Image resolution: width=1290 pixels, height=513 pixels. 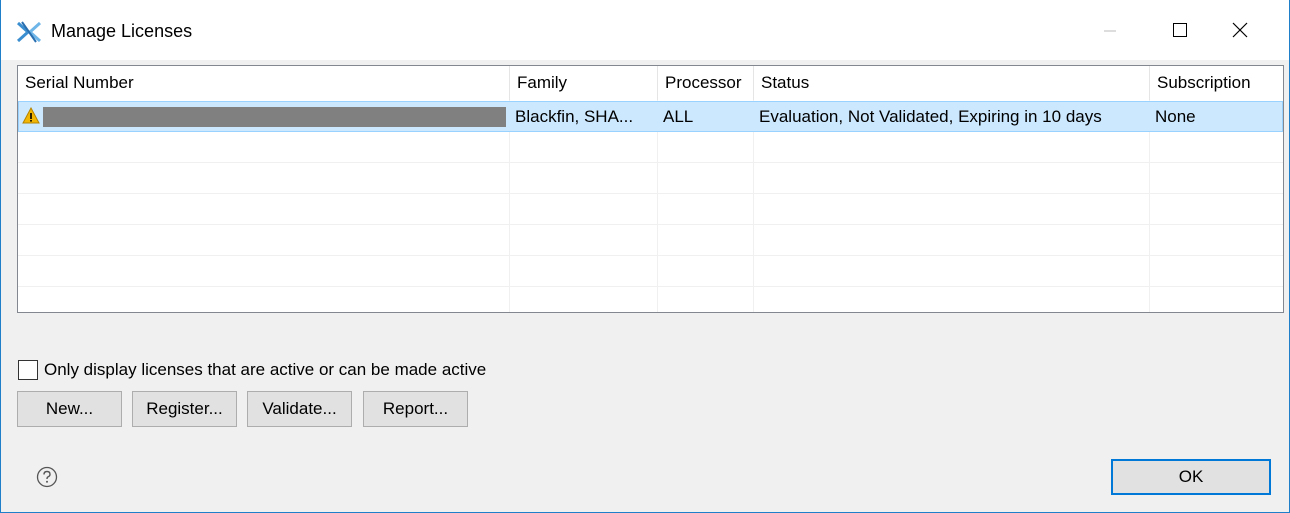 I want to click on help-icon, so click(x=47, y=477).